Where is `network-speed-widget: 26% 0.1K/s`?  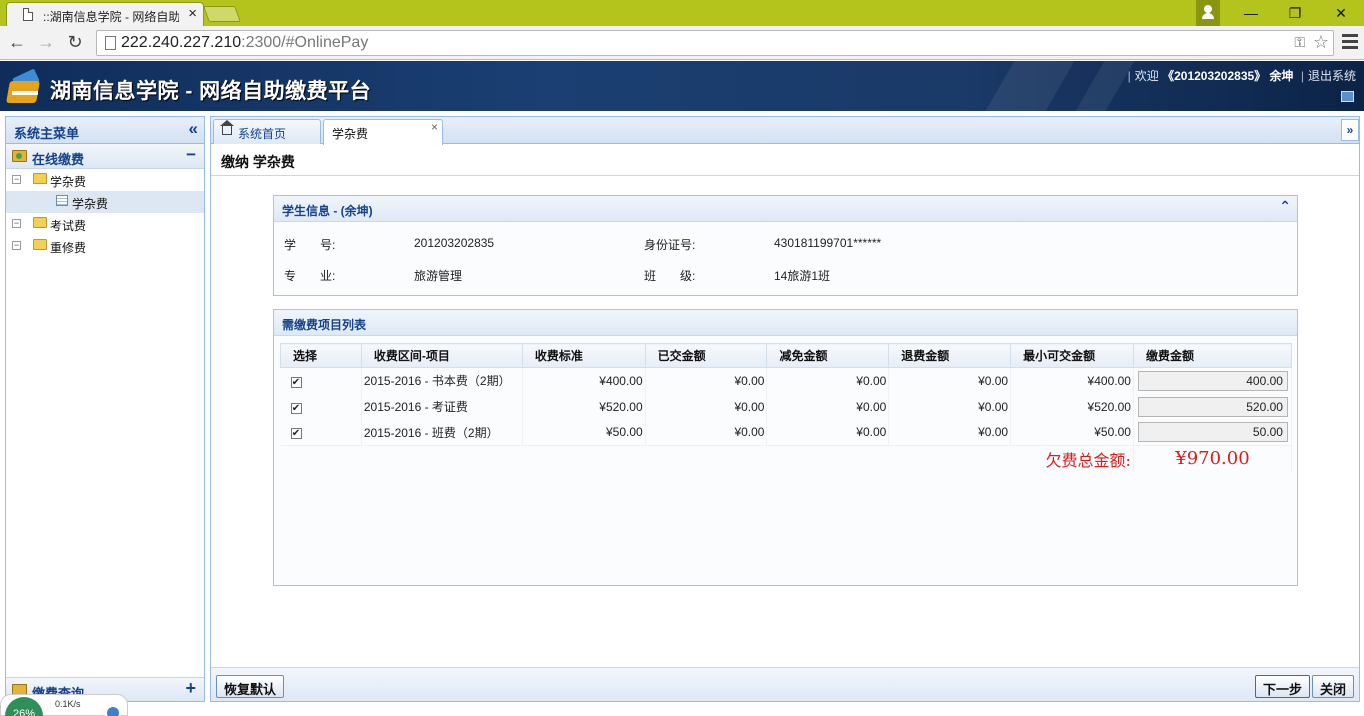 network-speed-widget: 26% 0.1K/s is located at coordinates (64, 705).